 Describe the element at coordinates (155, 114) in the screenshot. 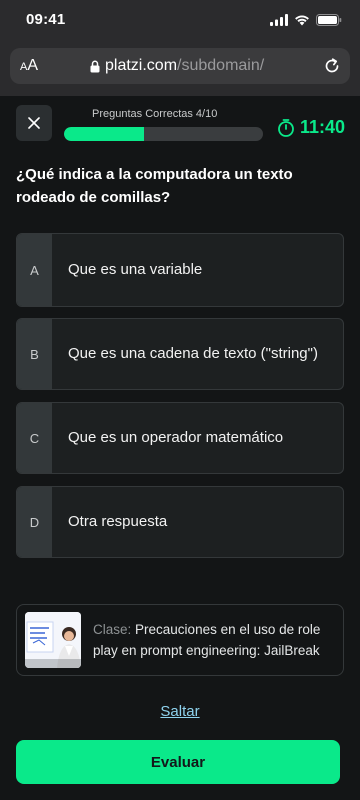

I see `progress-label: Preguntas Correctas 4/10` at that location.